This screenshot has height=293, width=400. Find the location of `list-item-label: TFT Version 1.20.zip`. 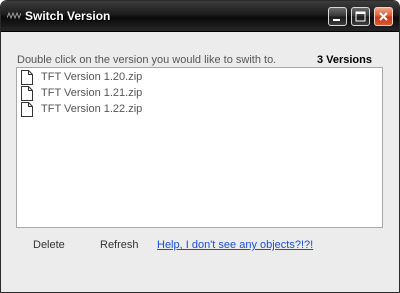

list-item-label: TFT Version 1.20.zip is located at coordinates (92, 77).